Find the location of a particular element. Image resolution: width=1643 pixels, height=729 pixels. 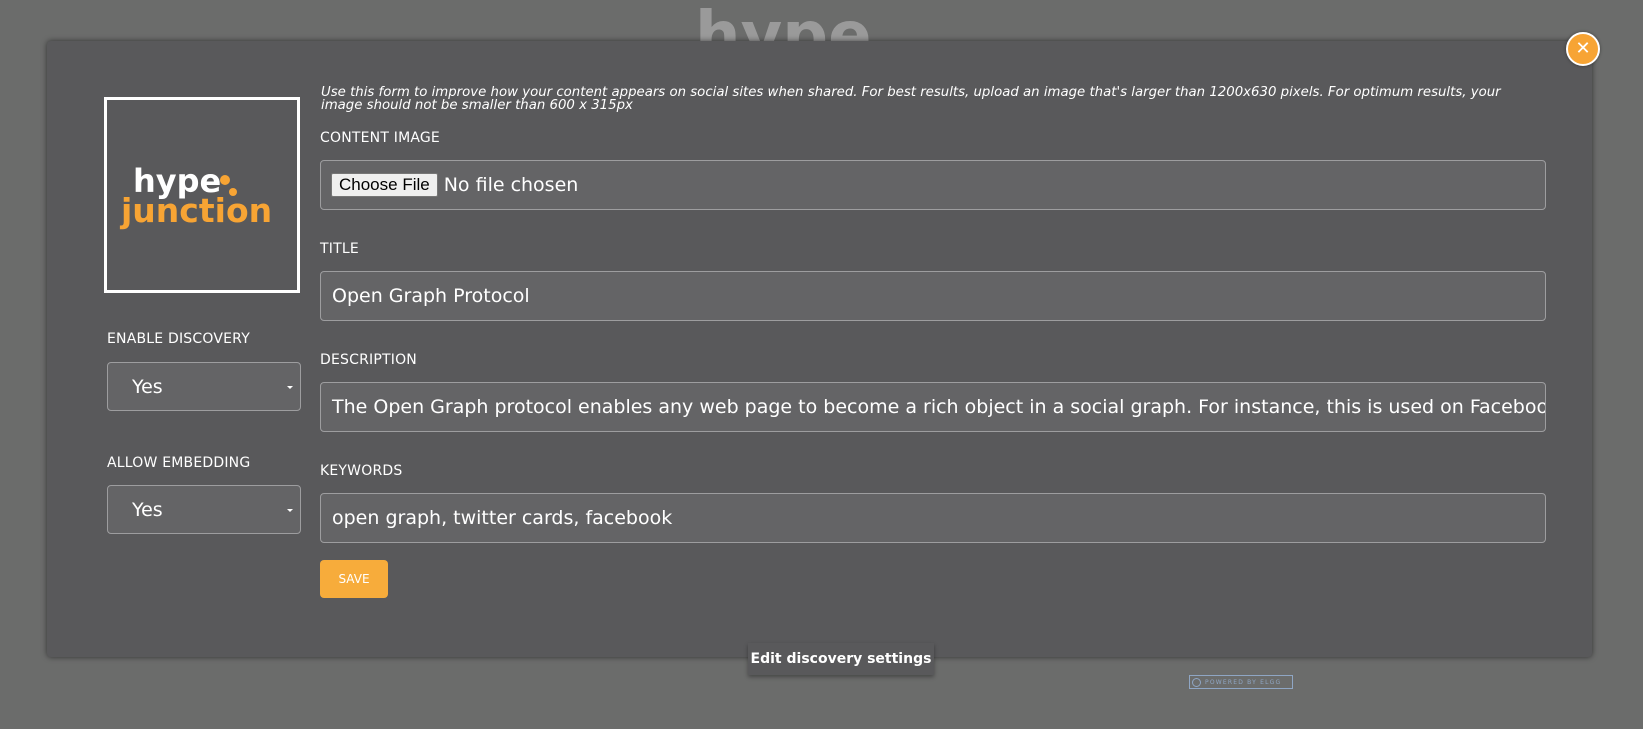

choose-file-button: Choose File is located at coordinates (384, 185).